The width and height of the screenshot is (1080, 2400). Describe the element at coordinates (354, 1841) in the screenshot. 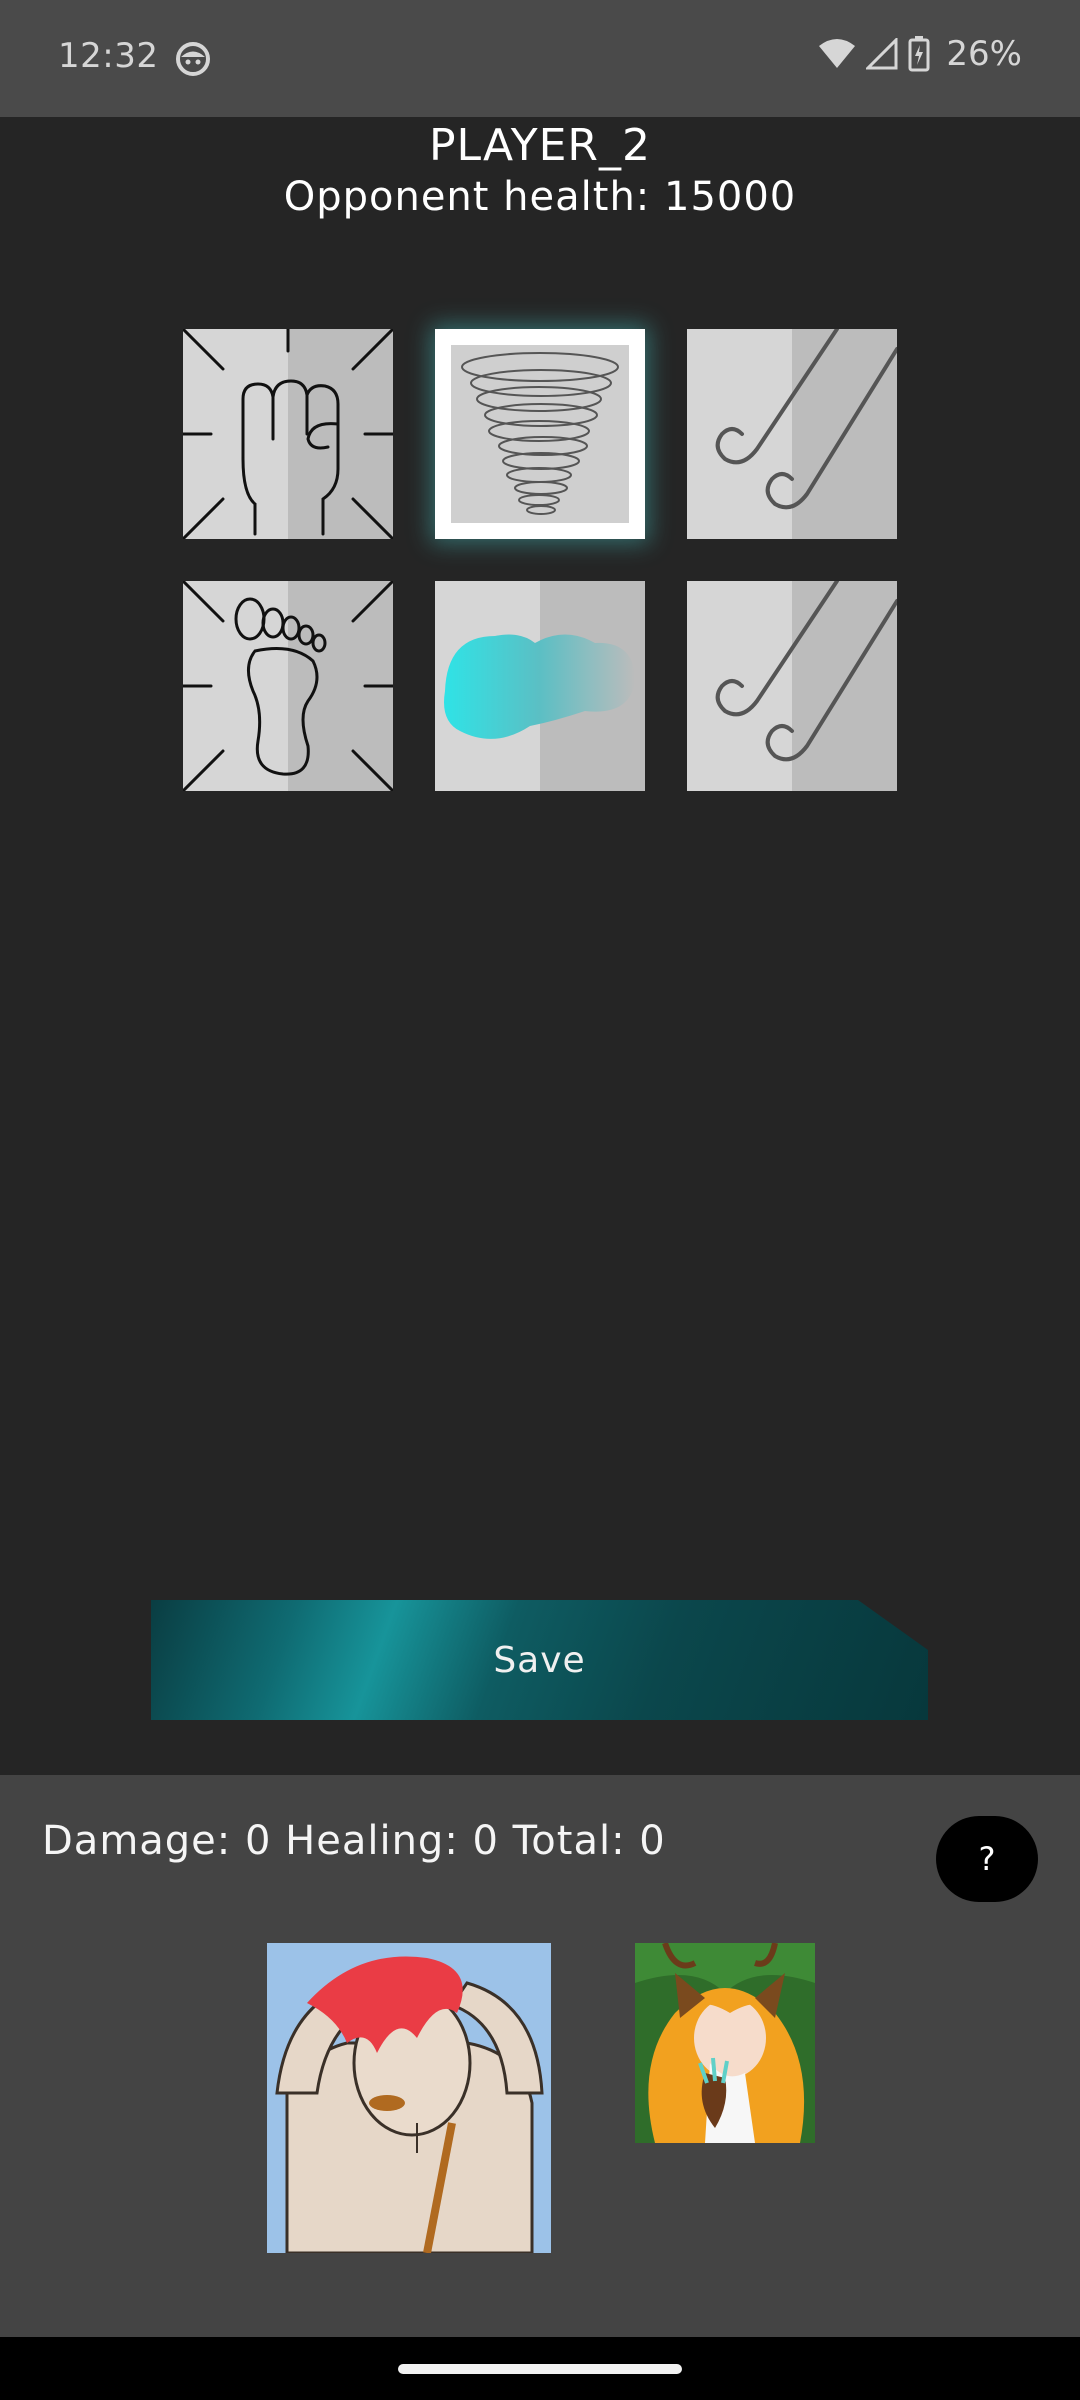

I see `stats-summary: Damage: 0 Healing: 0 Total: 0` at that location.